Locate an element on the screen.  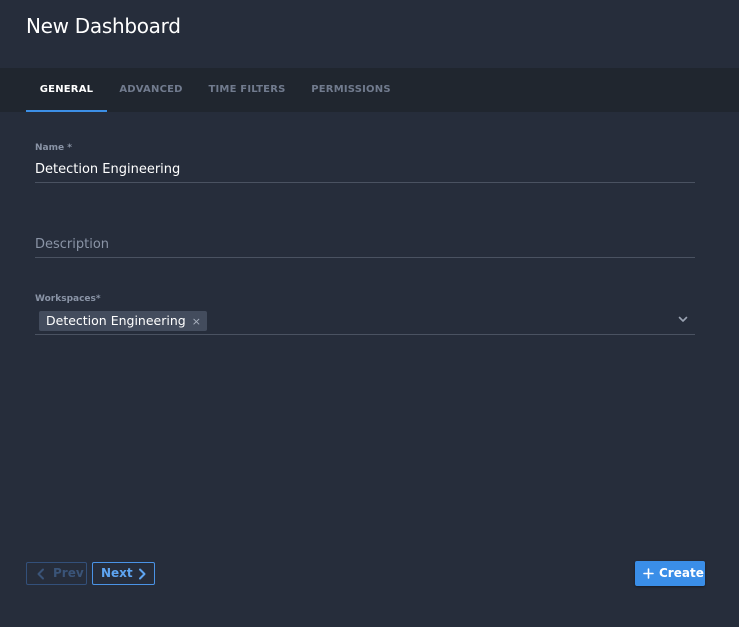
next-button-label: Next is located at coordinates (117, 573).